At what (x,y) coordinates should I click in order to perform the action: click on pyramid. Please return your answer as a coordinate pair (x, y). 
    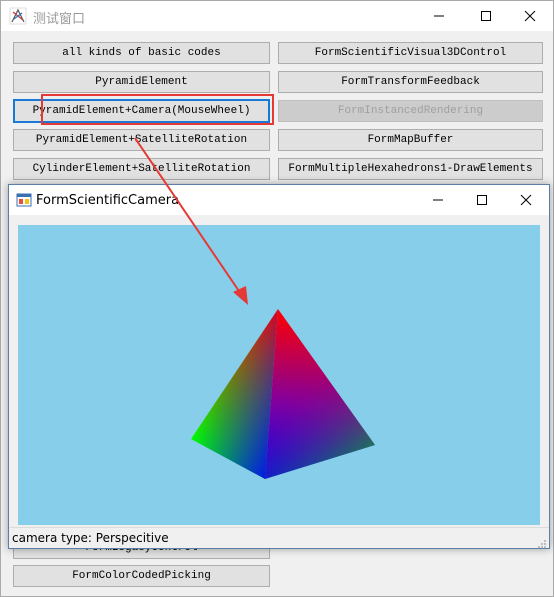
    Looking at the image, I should click on (283, 394).